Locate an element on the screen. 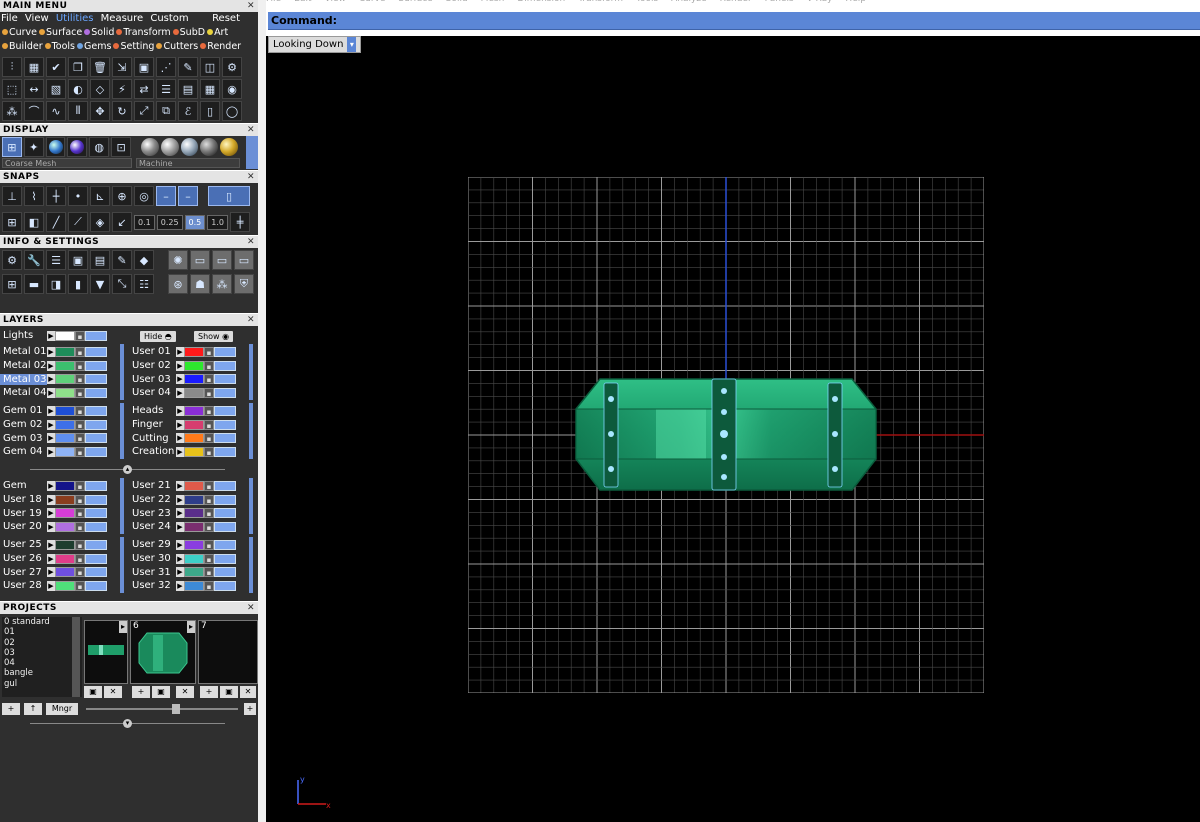 The image size is (1200, 822). layer-name: Cutting is located at coordinates (152, 438).